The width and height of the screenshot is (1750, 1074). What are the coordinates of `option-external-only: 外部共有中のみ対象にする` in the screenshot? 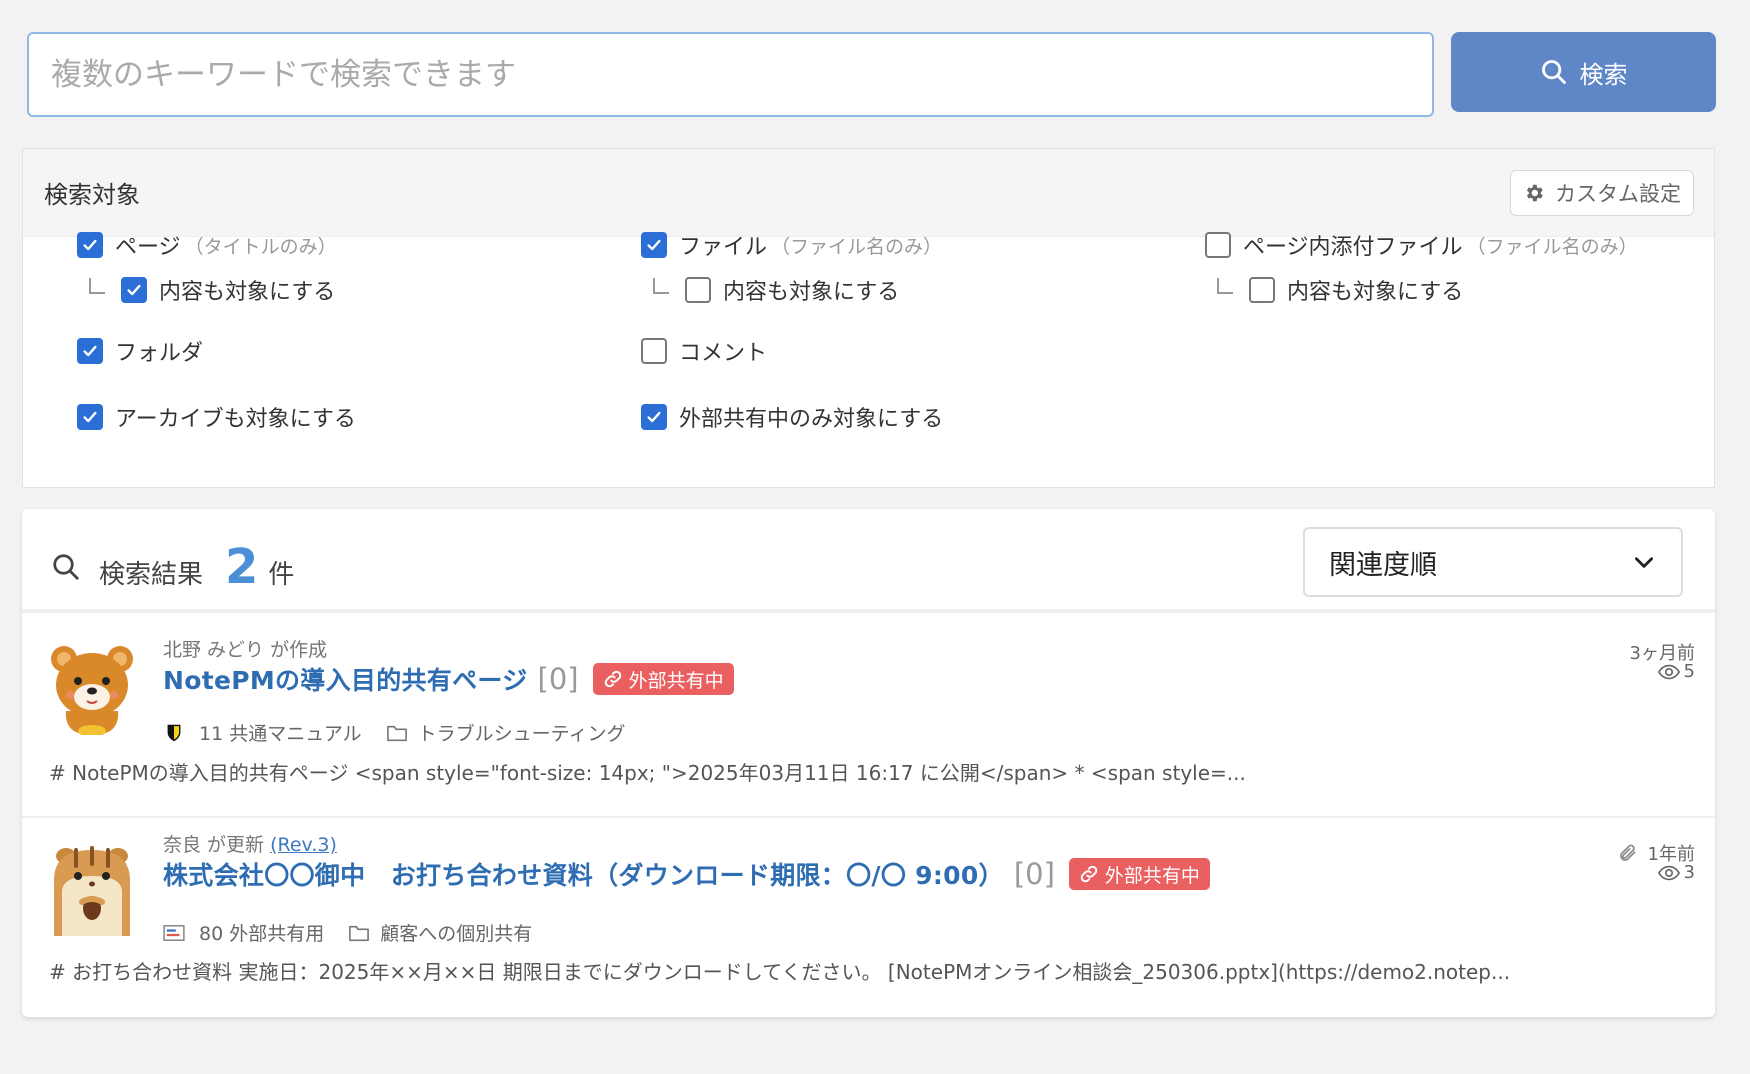 It's located at (792, 417).